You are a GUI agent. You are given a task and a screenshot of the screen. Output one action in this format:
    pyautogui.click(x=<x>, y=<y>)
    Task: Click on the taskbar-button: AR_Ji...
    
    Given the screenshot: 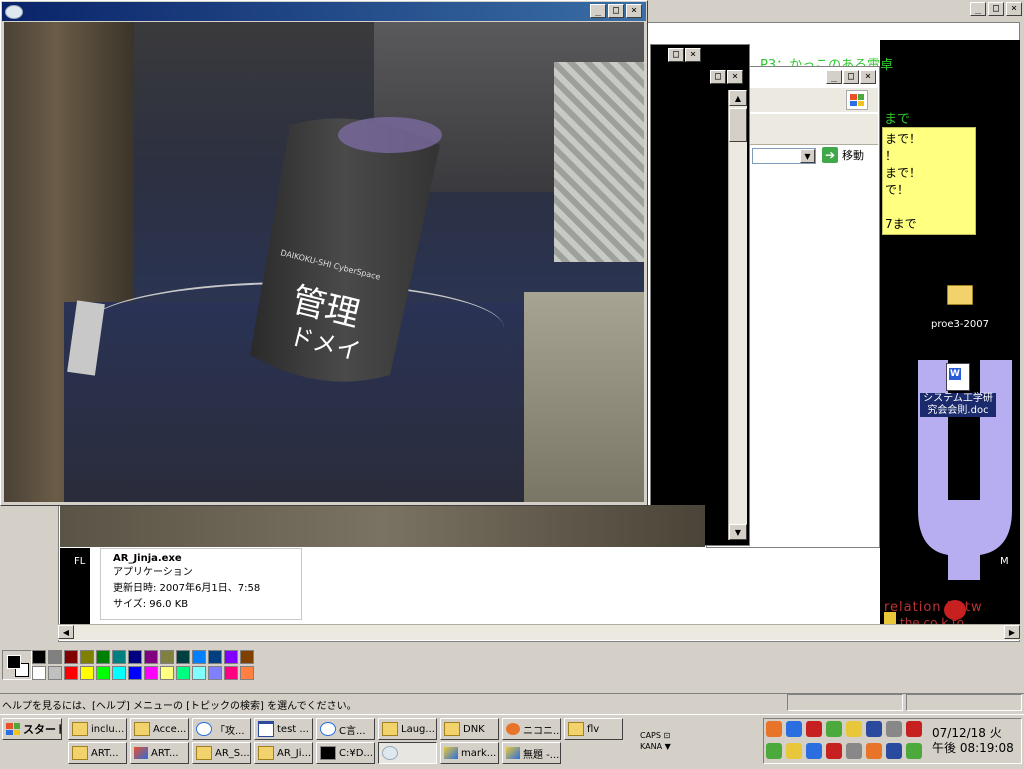 What is the action you would take?
    pyautogui.click(x=283, y=753)
    